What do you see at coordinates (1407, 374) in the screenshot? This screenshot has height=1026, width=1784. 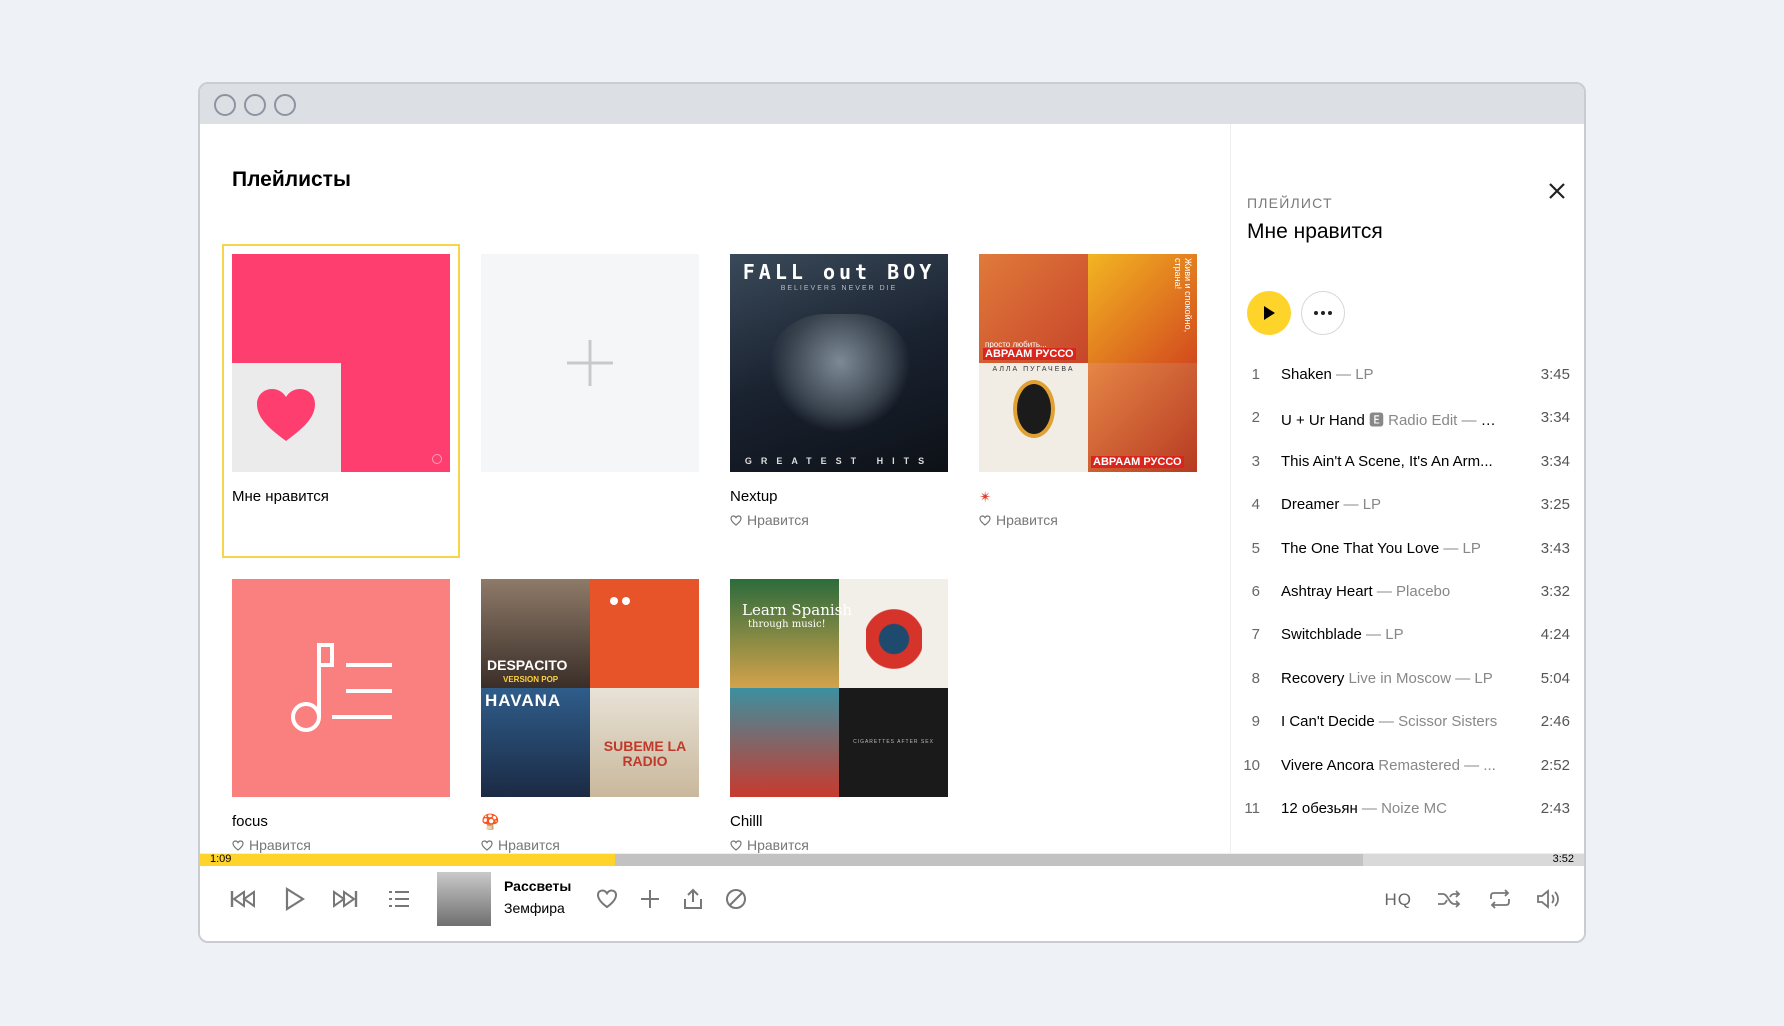 I see `track-row: 1 Shaken — LP 3:45` at bounding box center [1407, 374].